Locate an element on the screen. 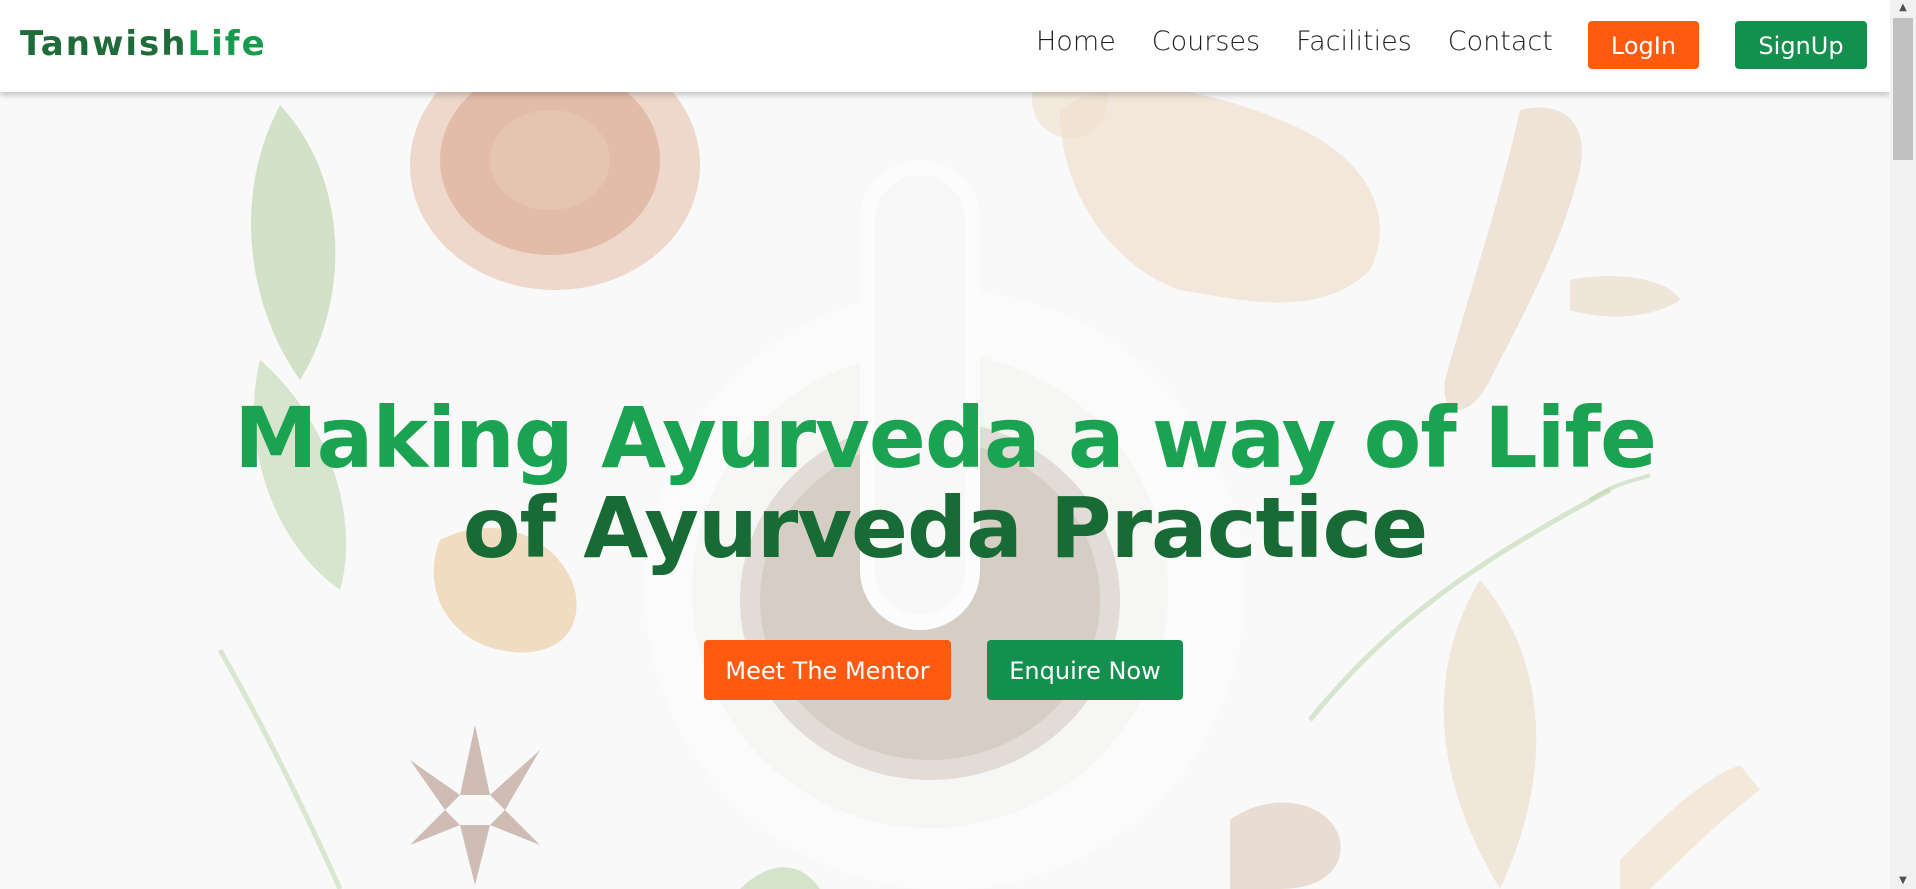 This screenshot has width=1916, height=889. brand-name-part2: Life is located at coordinates (227, 44).